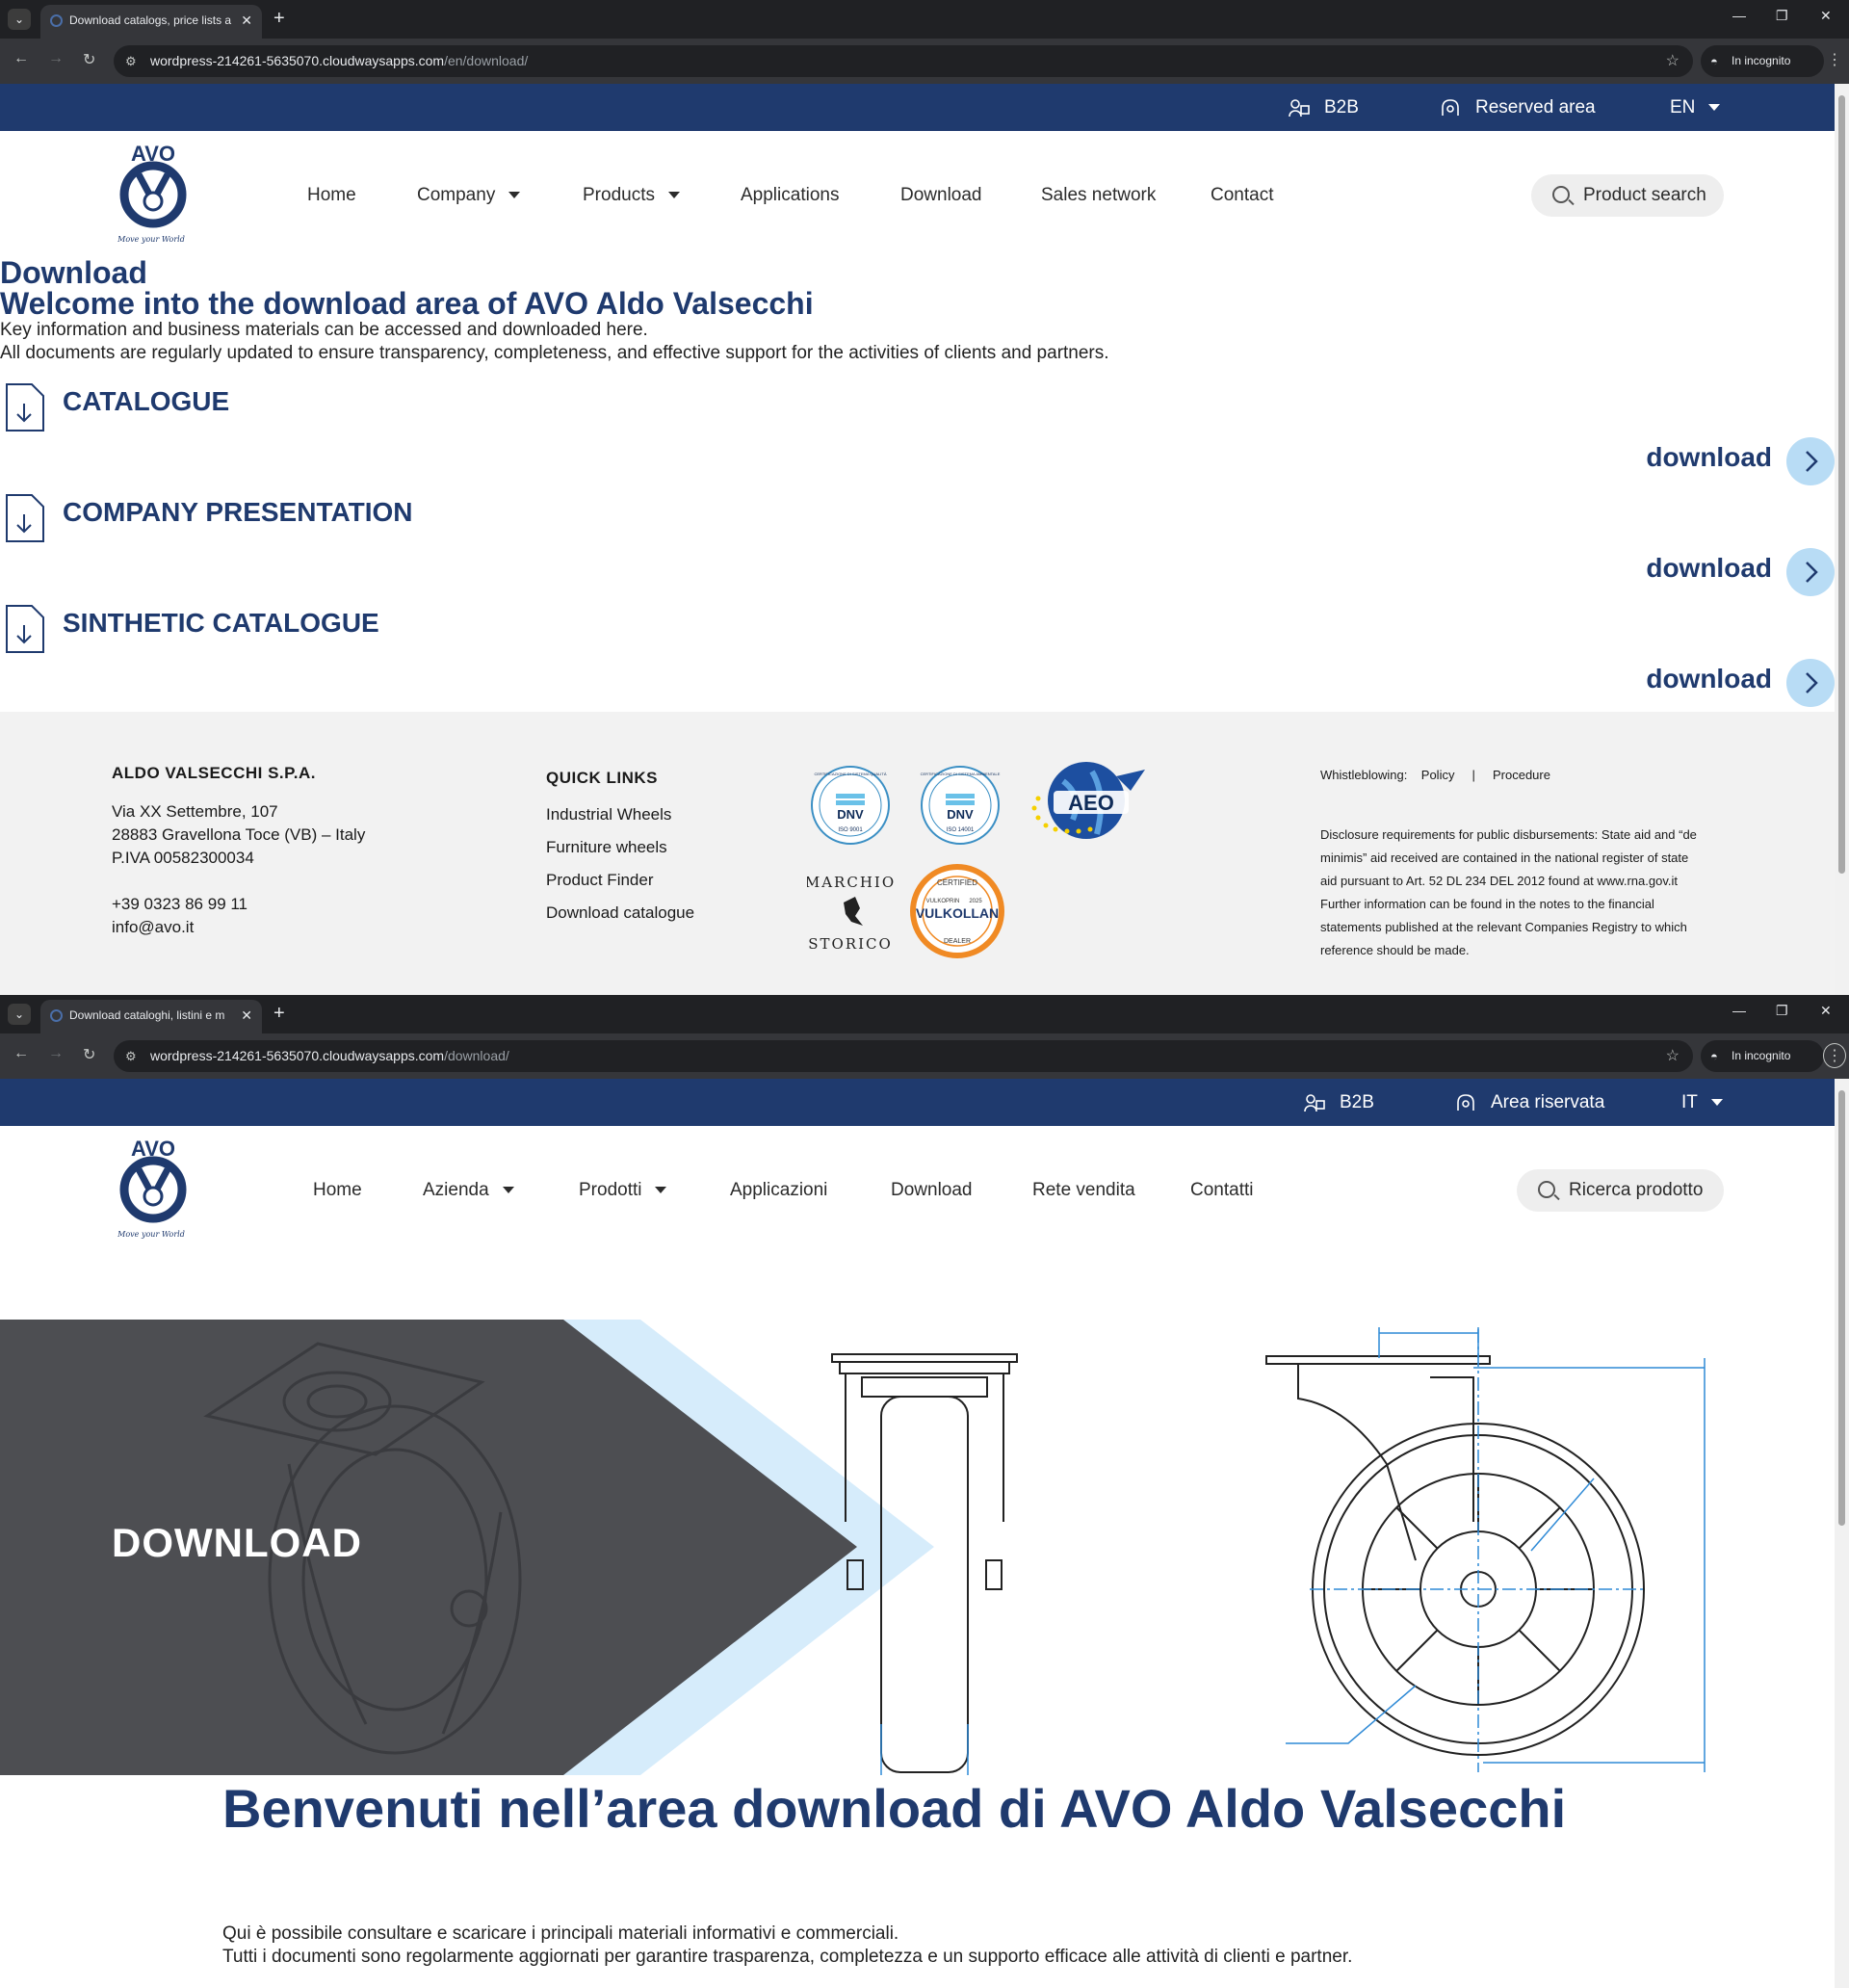 This screenshot has width=1849, height=1988. I want to click on quick-link: Industrial Wheels, so click(620, 814).